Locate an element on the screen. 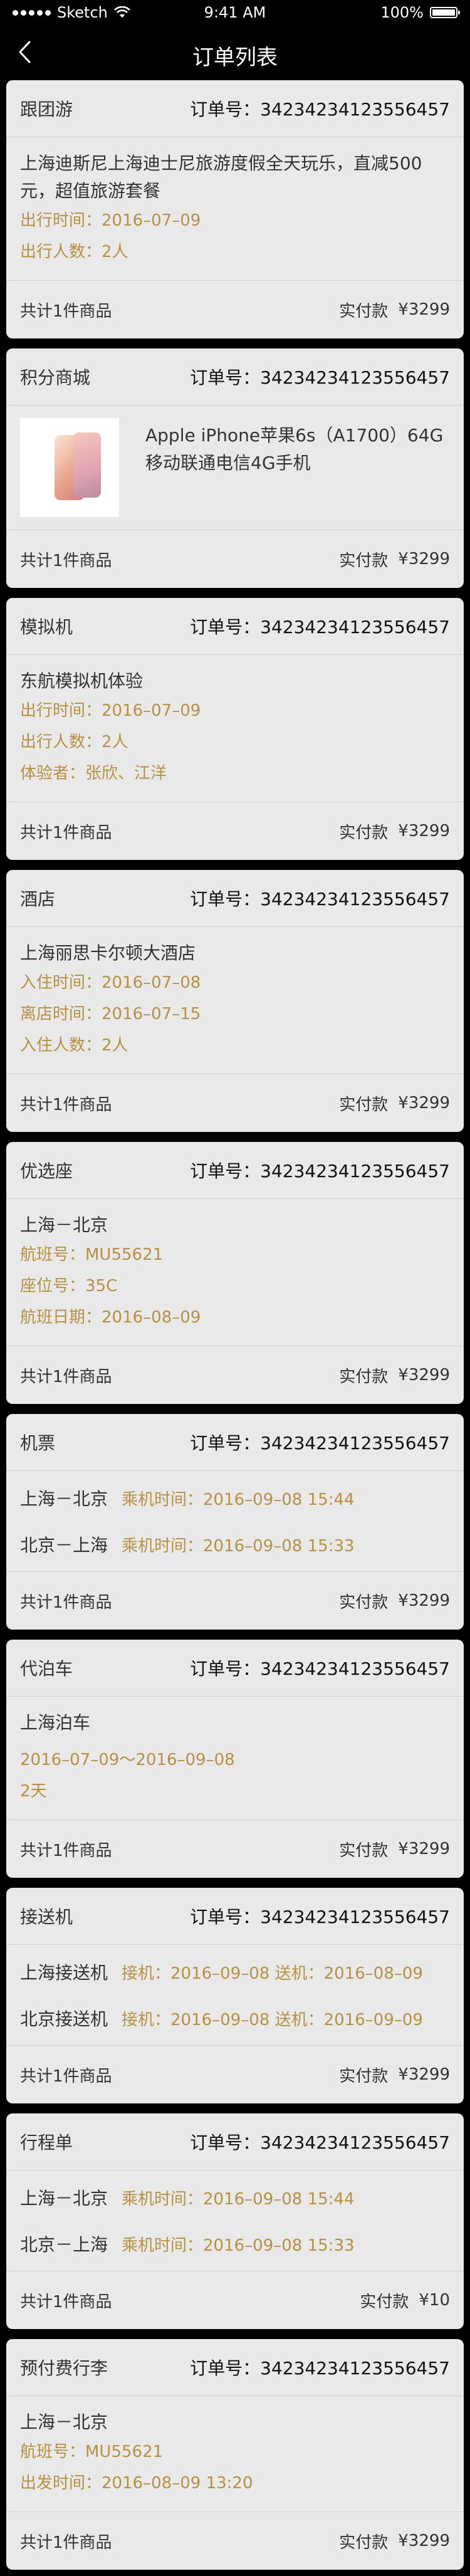 This screenshot has height=2576, width=470. route-info: 接机：2016–09–08 送机：2016–08–09 is located at coordinates (272, 1973).